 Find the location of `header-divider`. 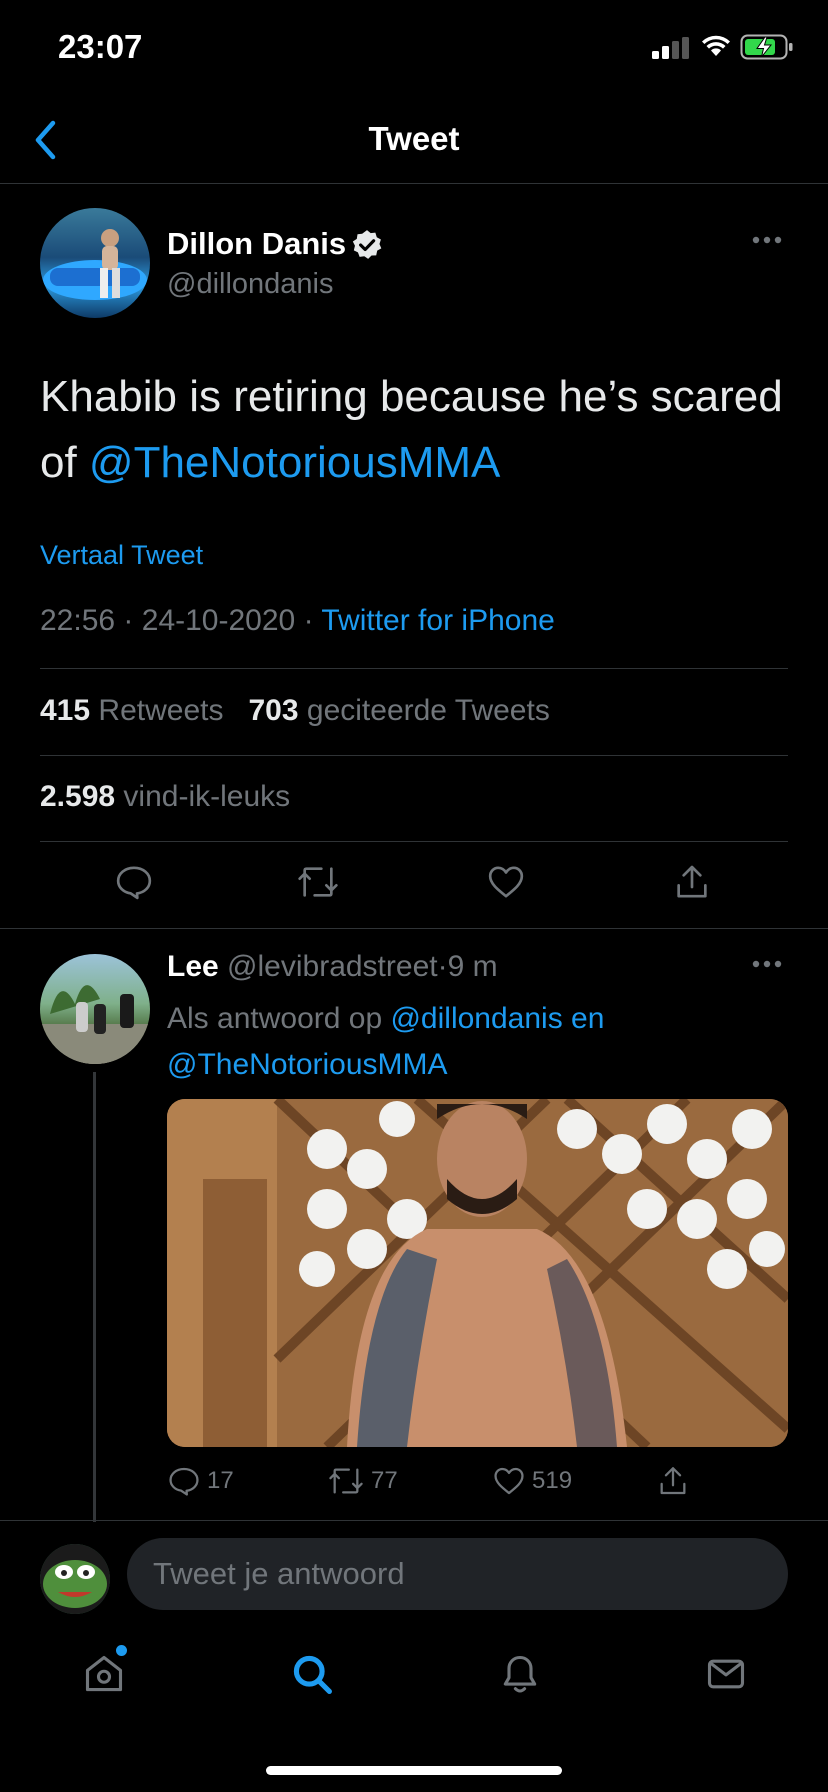

header-divider is located at coordinates (414, 183).